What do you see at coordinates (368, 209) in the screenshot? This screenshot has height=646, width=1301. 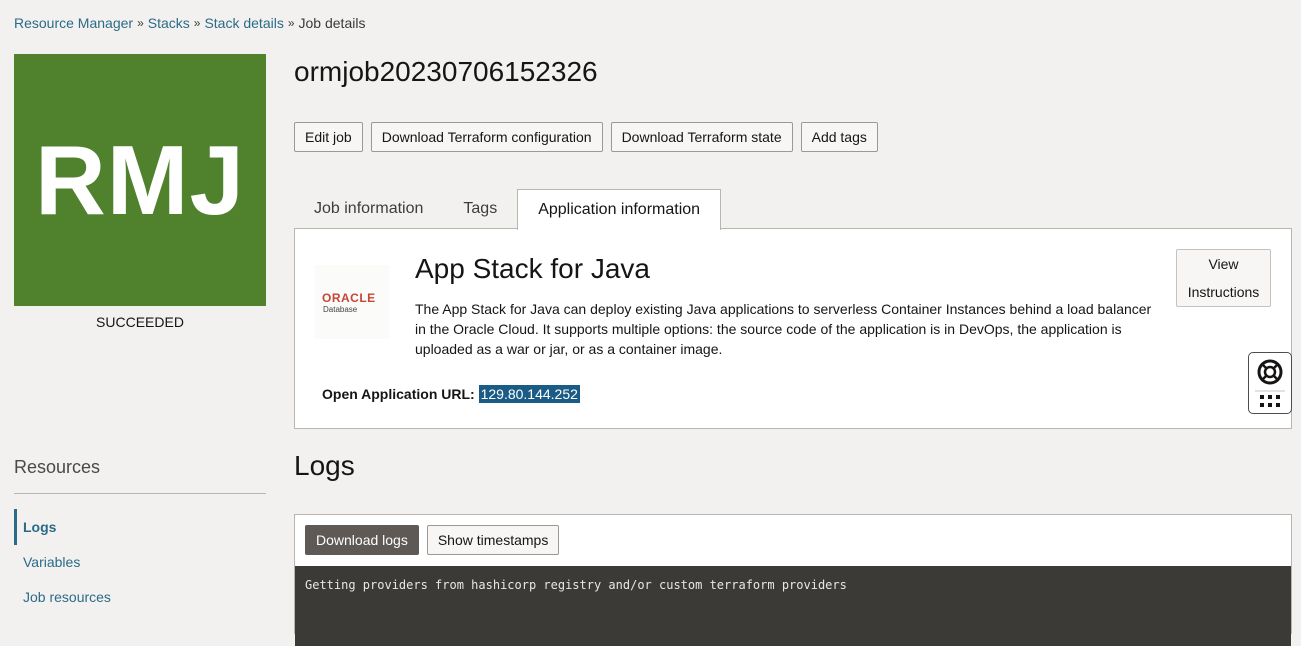 I see `tab-job-information: Job information` at bounding box center [368, 209].